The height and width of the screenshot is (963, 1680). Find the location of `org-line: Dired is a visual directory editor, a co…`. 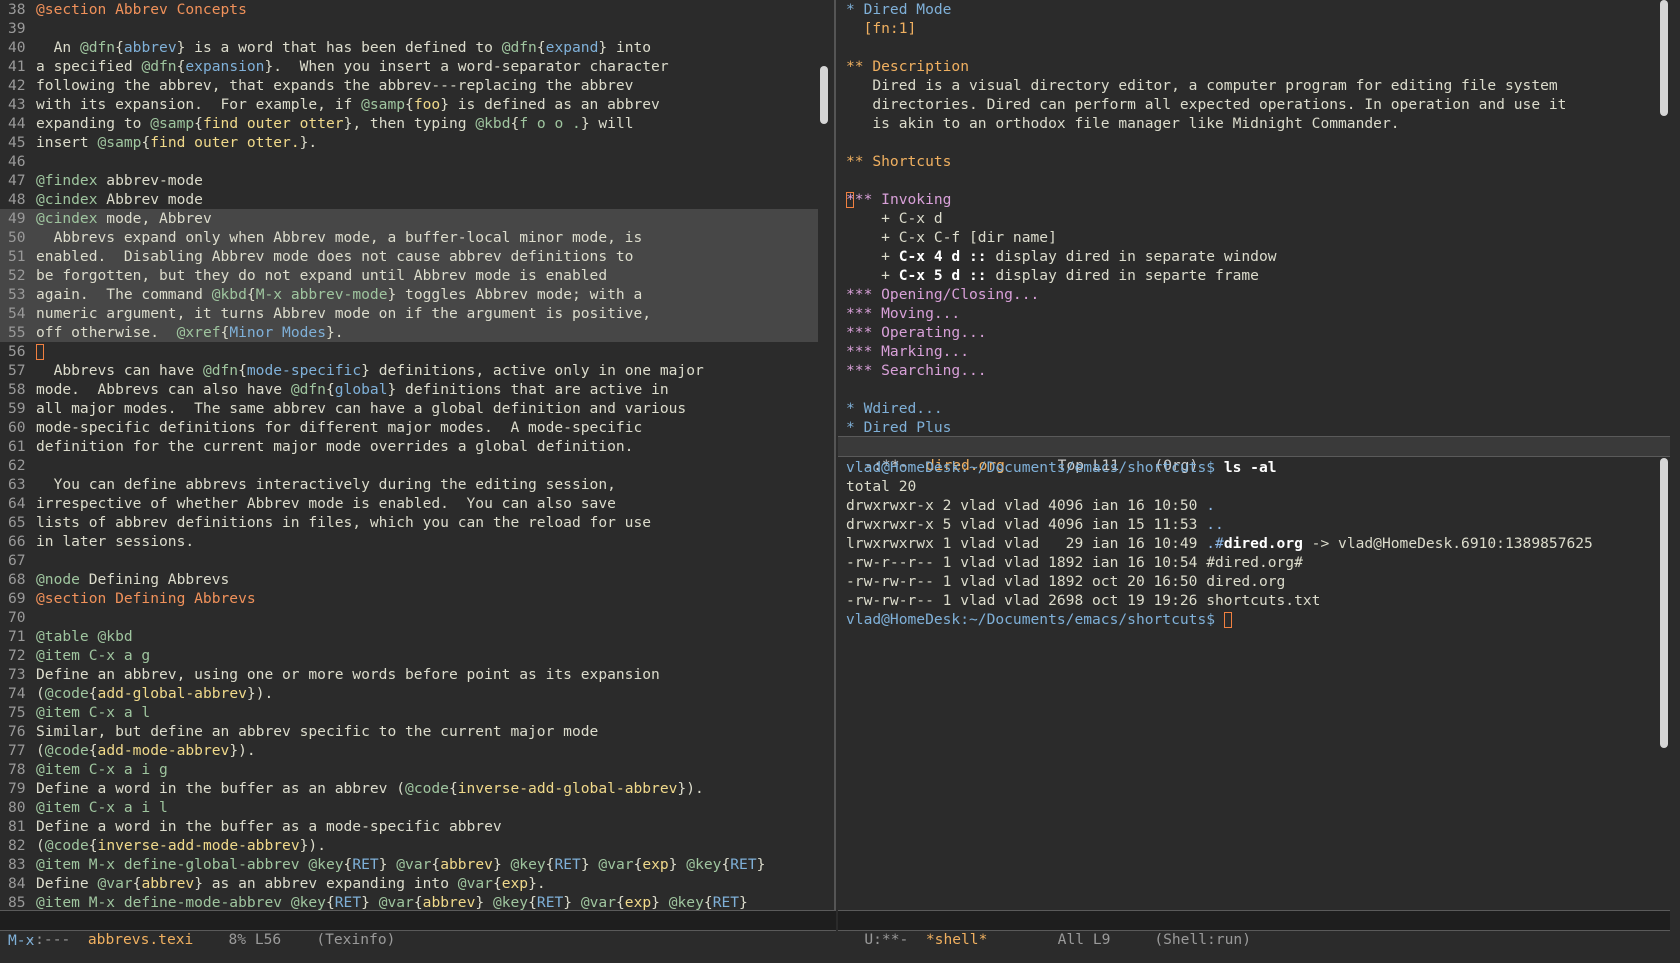

org-line: Dired is a visual directory editor, a co… is located at coordinates (1248, 85).